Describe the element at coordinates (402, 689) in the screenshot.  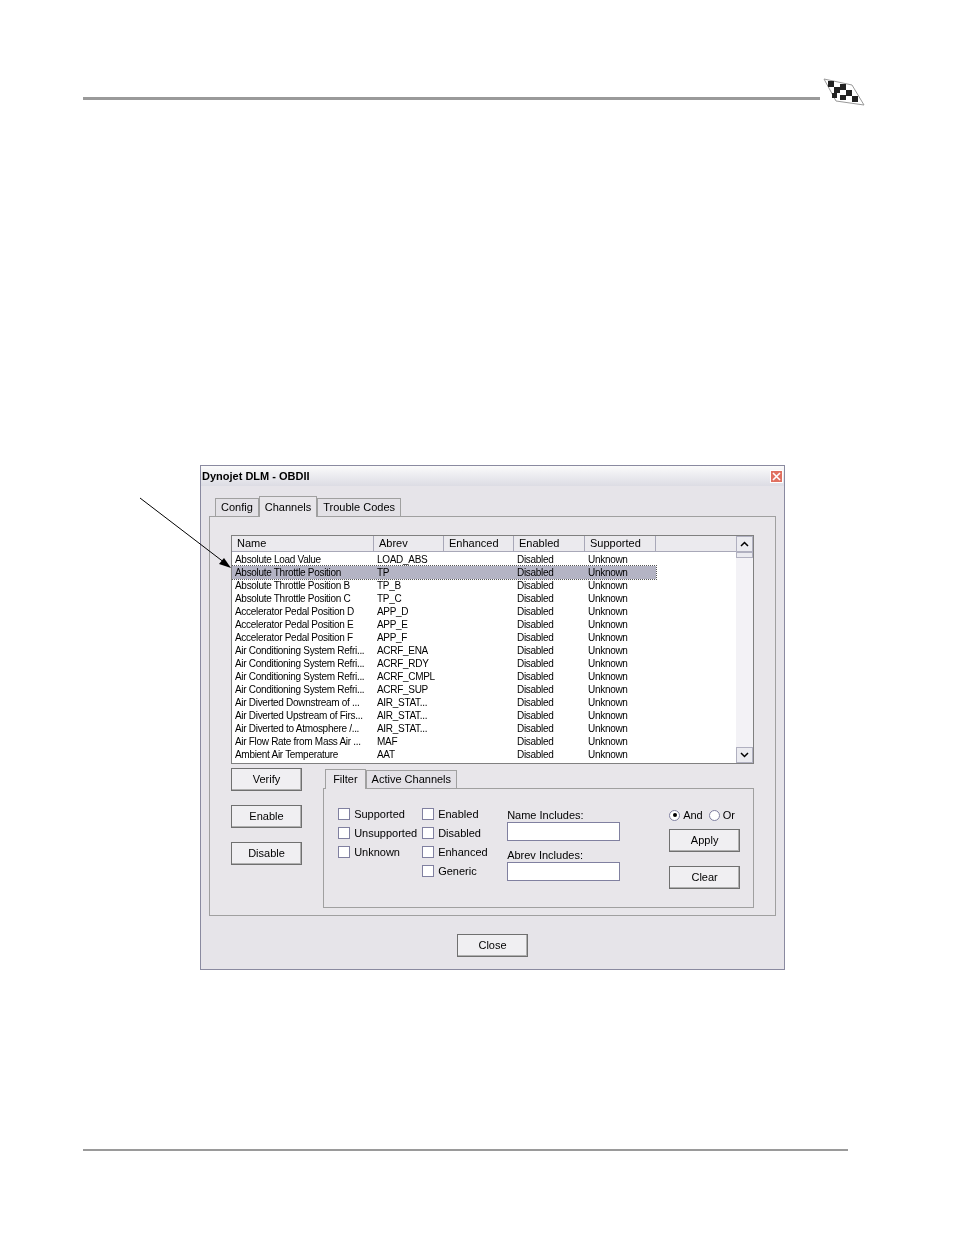
I see `table-cell: ACRF_SUP` at that location.